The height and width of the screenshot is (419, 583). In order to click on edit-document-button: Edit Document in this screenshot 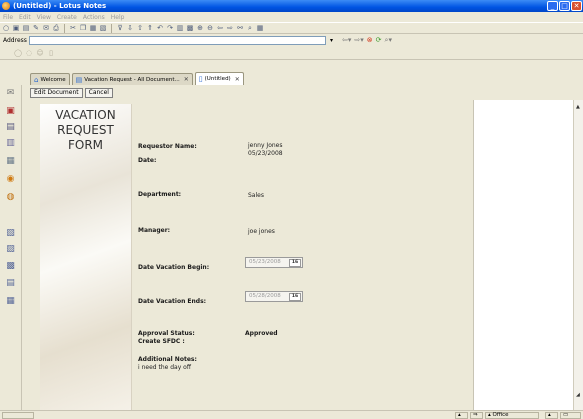, I will do `click(56, 93)`.